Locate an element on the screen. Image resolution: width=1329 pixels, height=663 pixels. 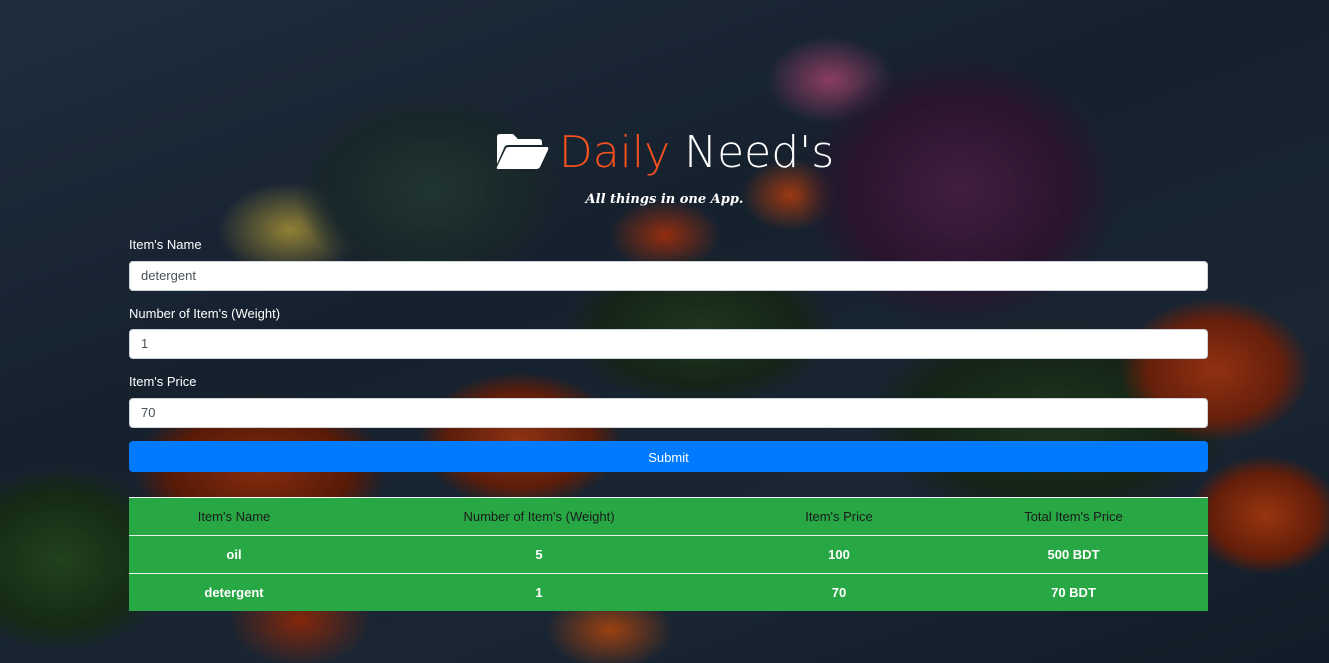
item-price-label: Item's Price is located at coordinates (163, 381).